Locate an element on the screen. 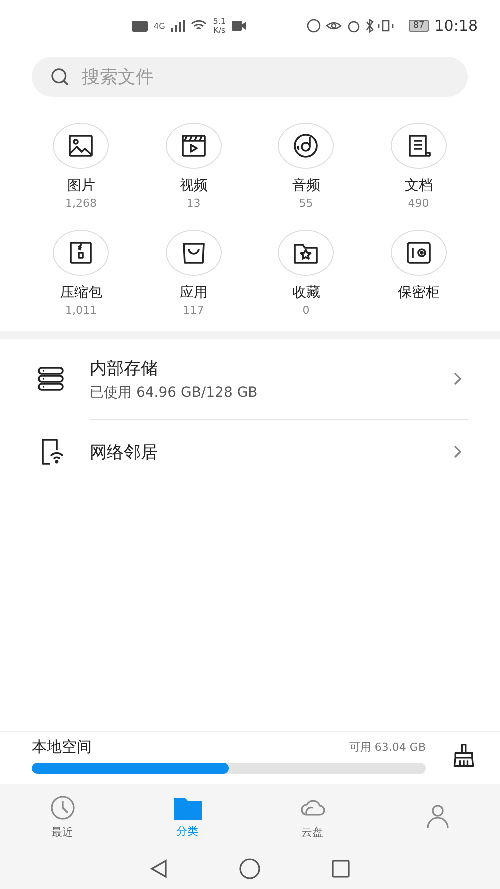  category-label: 应用 is located at coordinates (194, 293).